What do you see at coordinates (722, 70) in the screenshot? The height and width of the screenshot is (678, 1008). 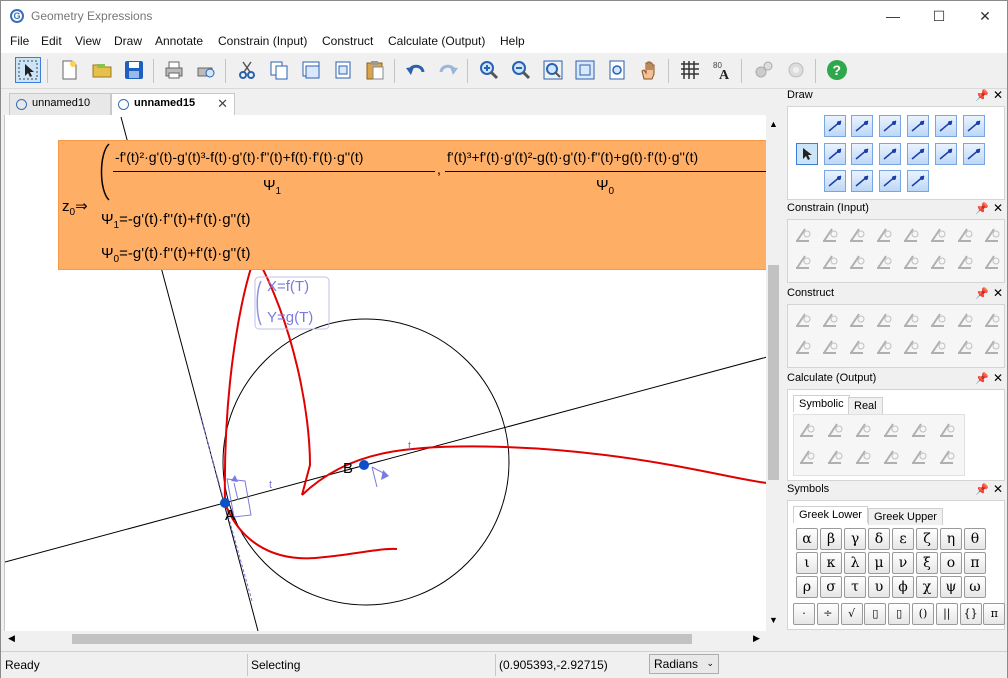 I see `font-button: 80 A` at bounding box center [722, 70].